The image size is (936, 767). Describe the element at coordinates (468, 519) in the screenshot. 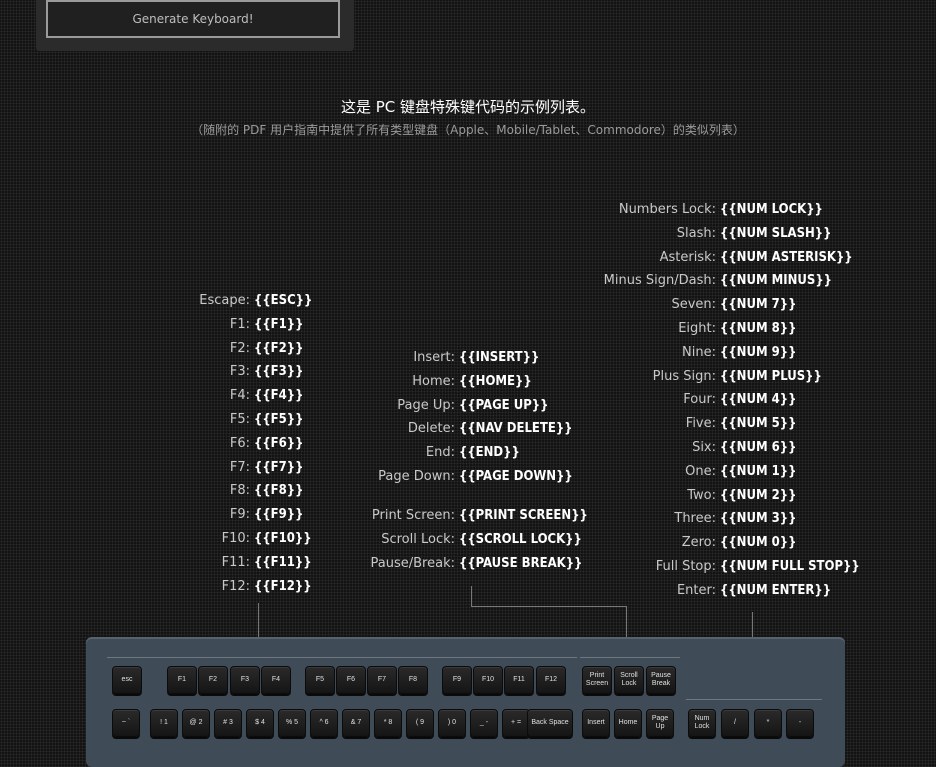

I see `key-code-row: Three: {{NUM 3}}` at that location.